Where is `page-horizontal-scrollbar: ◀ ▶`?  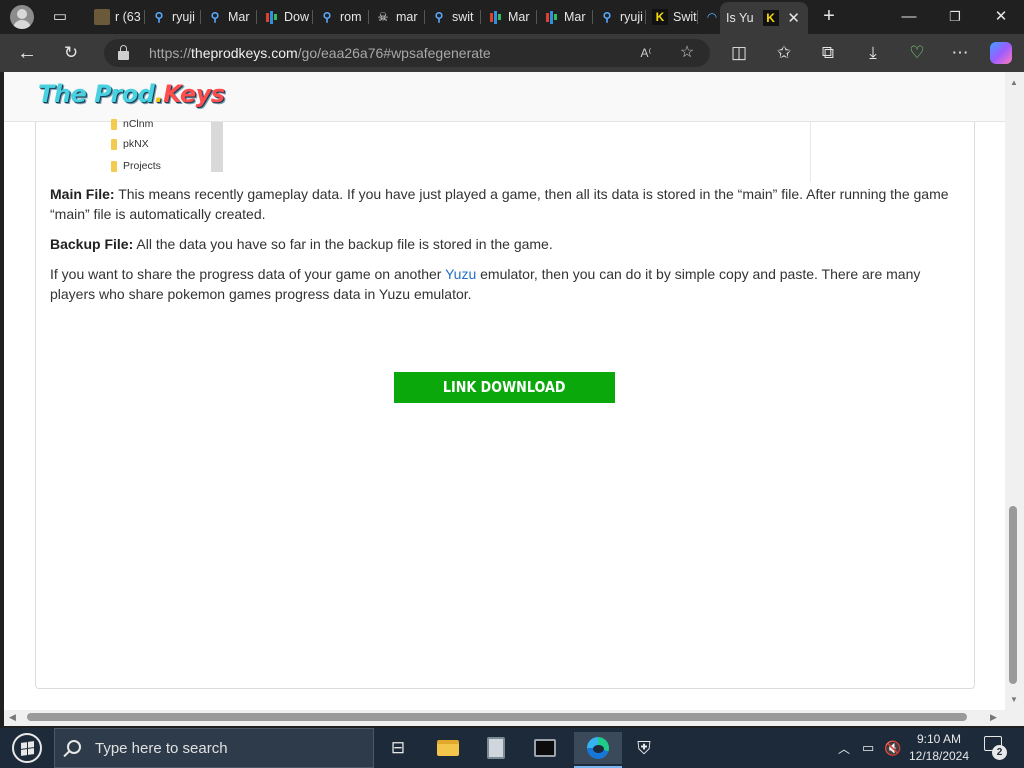
page-horizontal-scrollbar: ◀ ▶ is located at coordinates (514, 718).